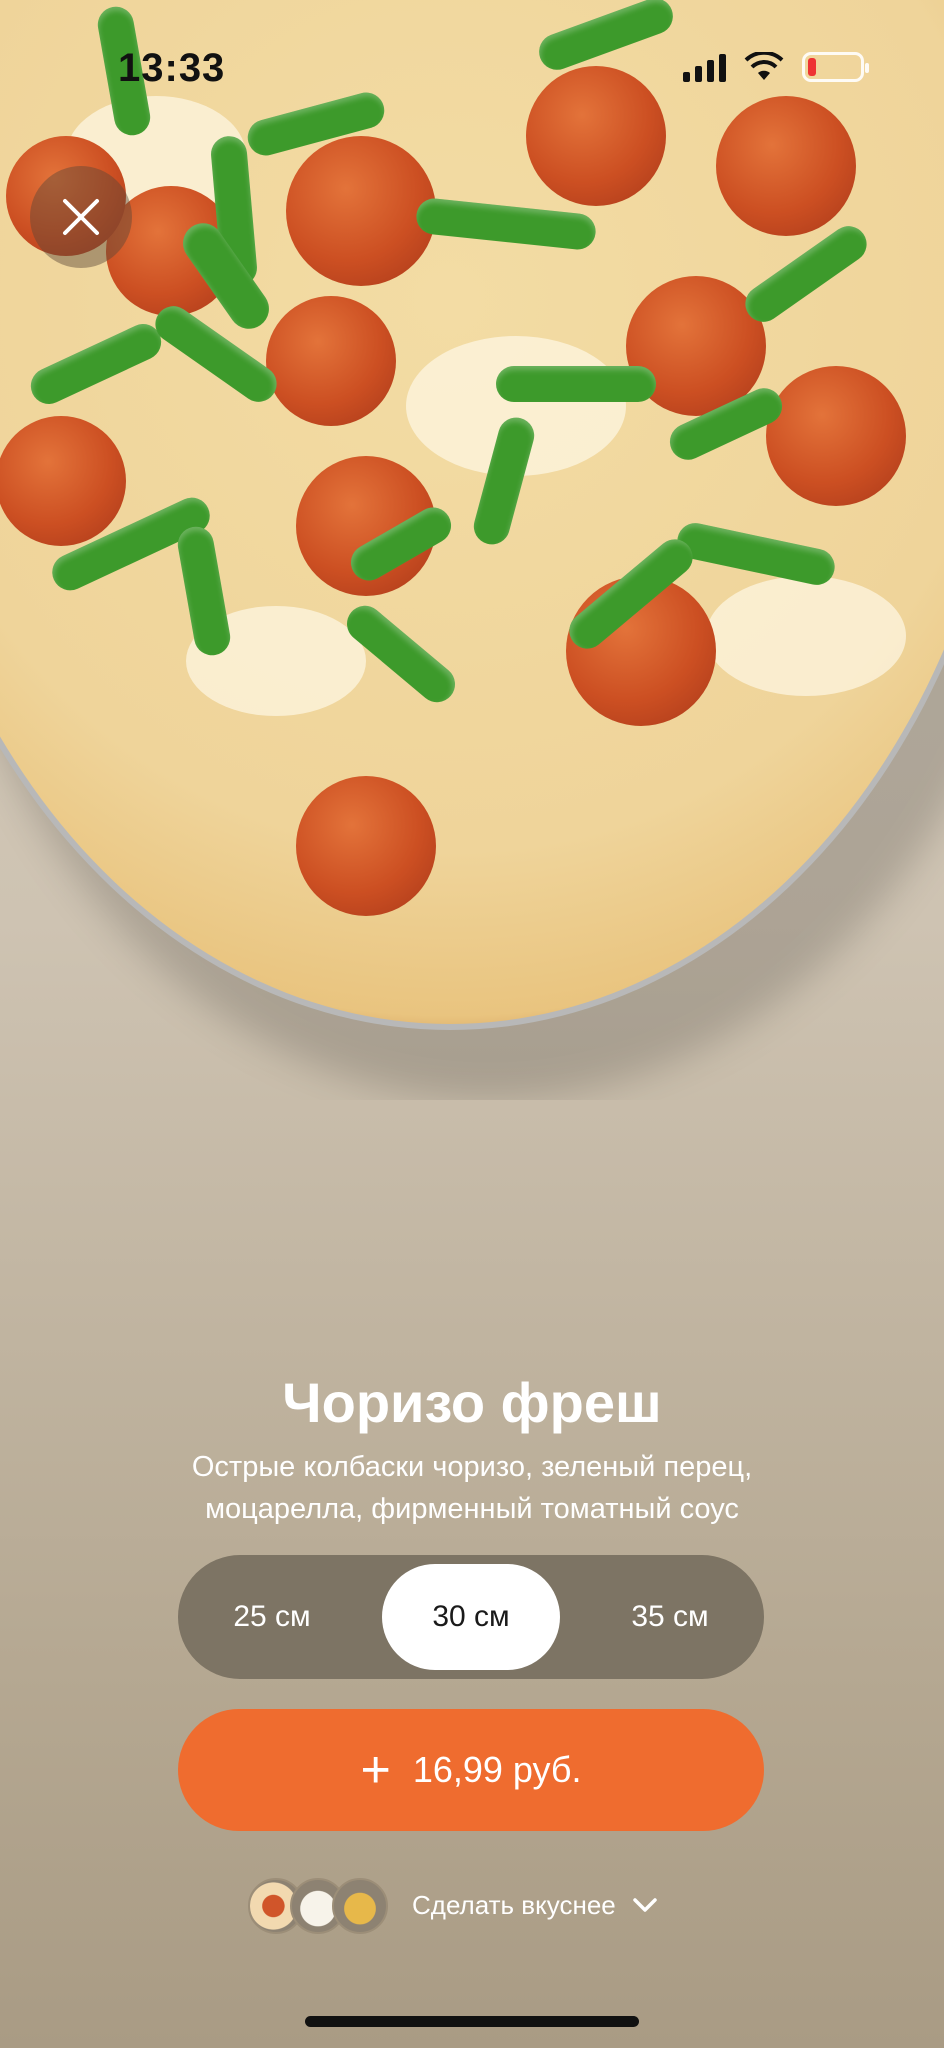 This screenshot has width=944, height=2048. What do you see at coordinates (472, 70) in the screenshot?
I see `status-bar: 13:33` at bounding box center [472, 70].